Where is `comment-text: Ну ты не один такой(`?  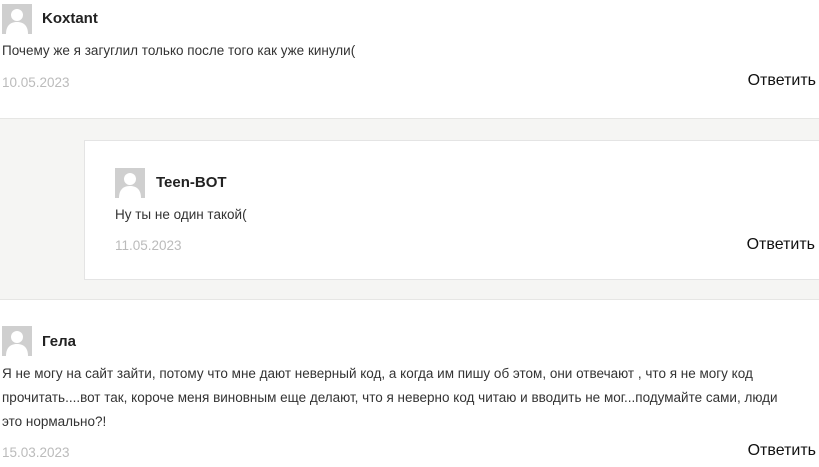
comment-text: Ну ты не один такой( is located at coordinates (181, 214).